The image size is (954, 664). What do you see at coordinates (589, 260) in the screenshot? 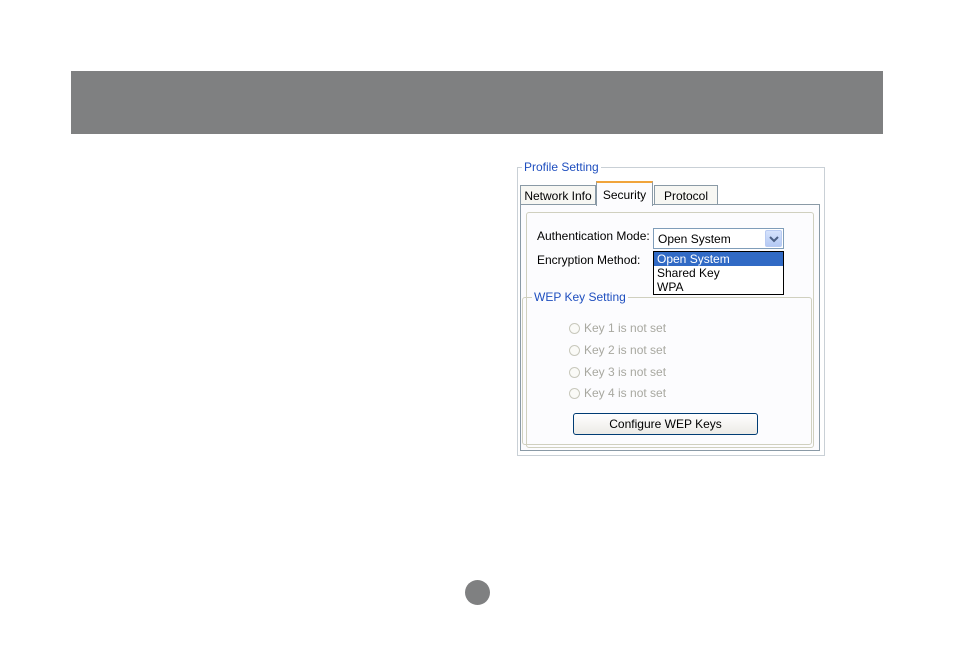
I see `encryption-method-label: Encryption Method:` at bounding box center [589, 260].